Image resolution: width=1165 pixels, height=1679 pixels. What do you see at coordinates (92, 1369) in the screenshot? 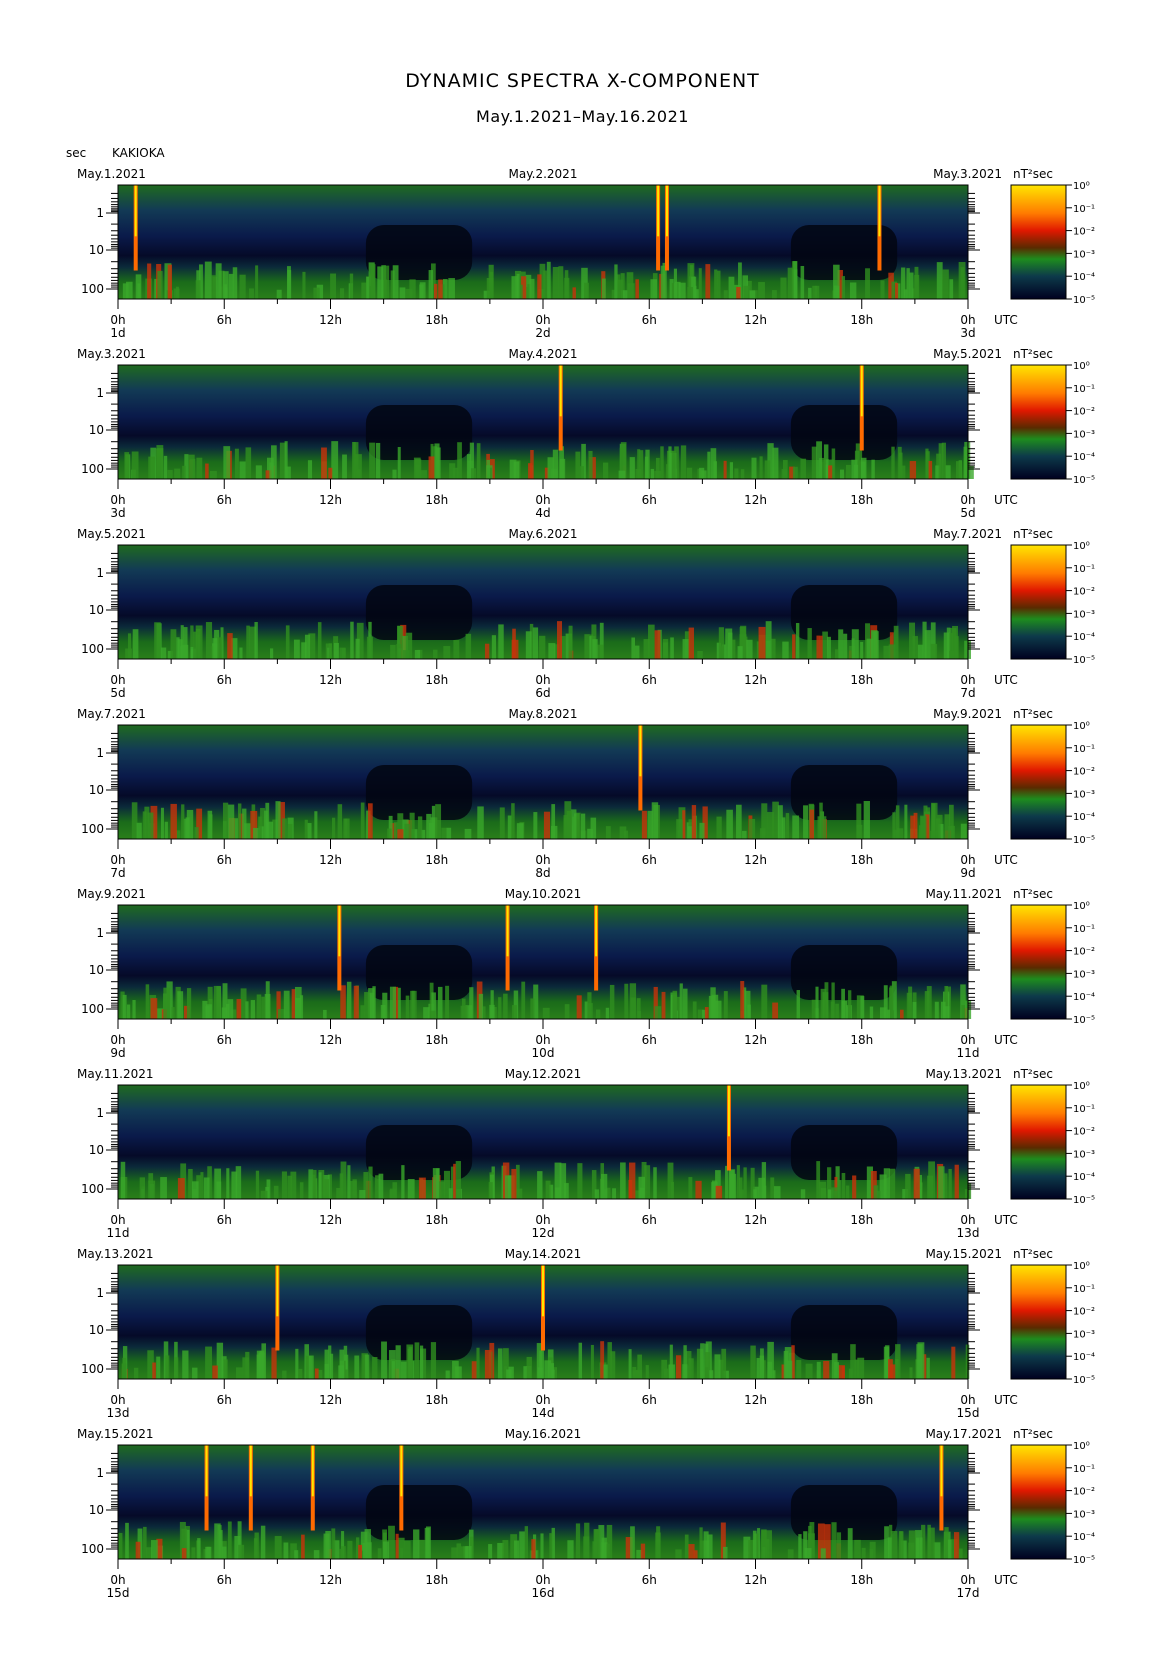
I see `y-tick-label: 100` at bounding box center [92, 1369].